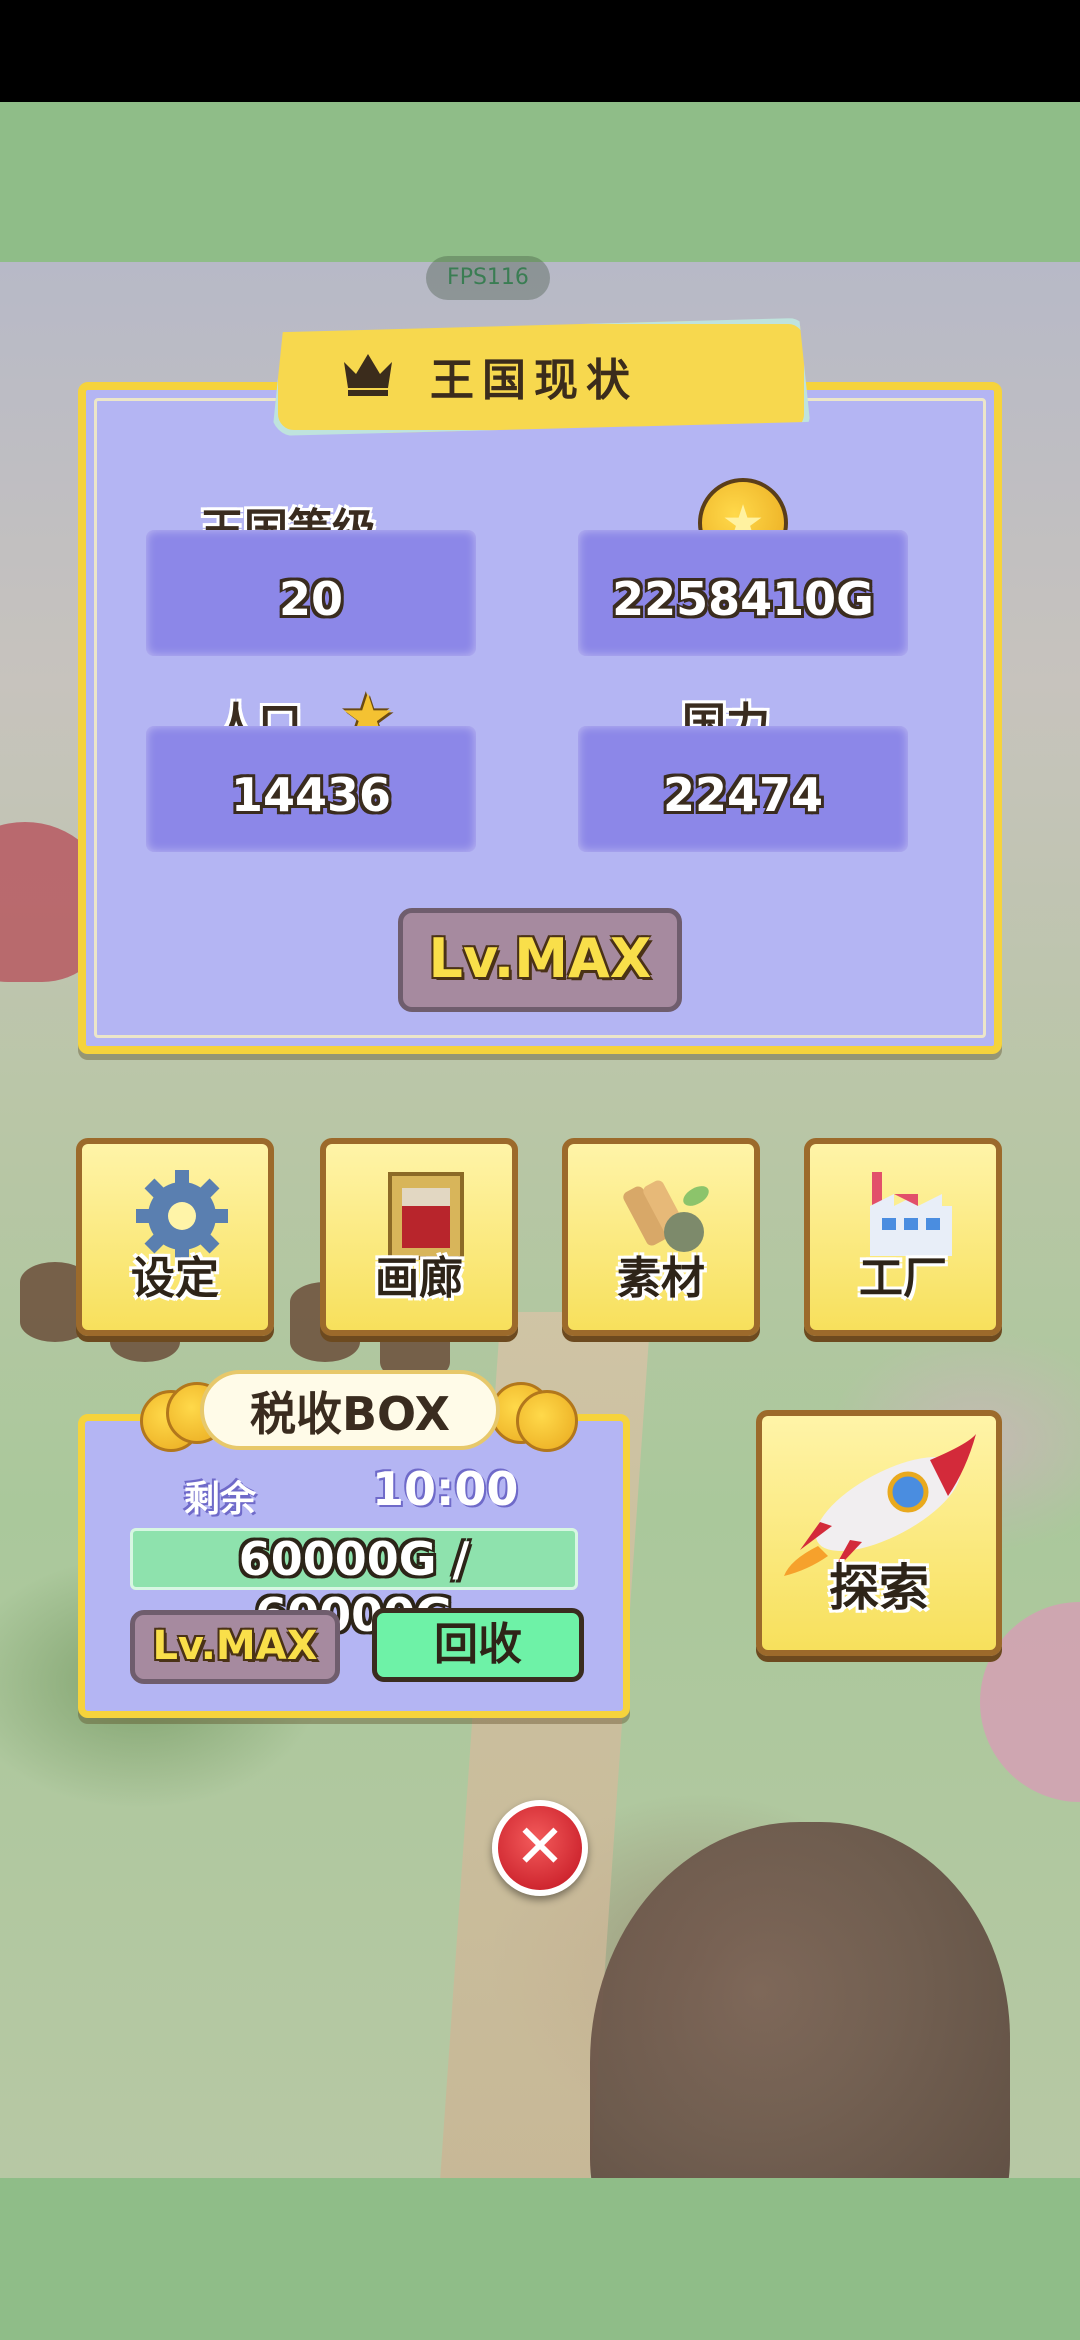 The width and height of the screenshot is (1080, 2340). What do you see at coordinates (310, 599) in the screenshot?
I see `level-value: 20` at bounding box center [310, 599].